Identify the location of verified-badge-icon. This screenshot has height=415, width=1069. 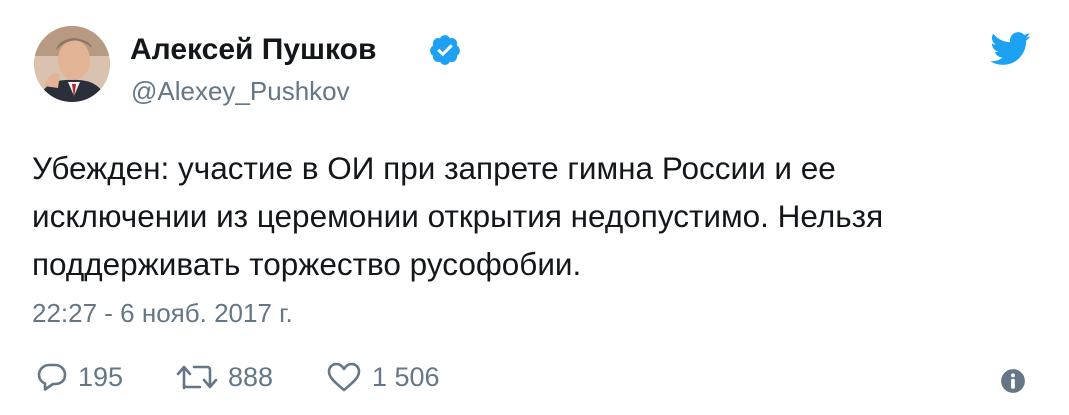
(445, 50).